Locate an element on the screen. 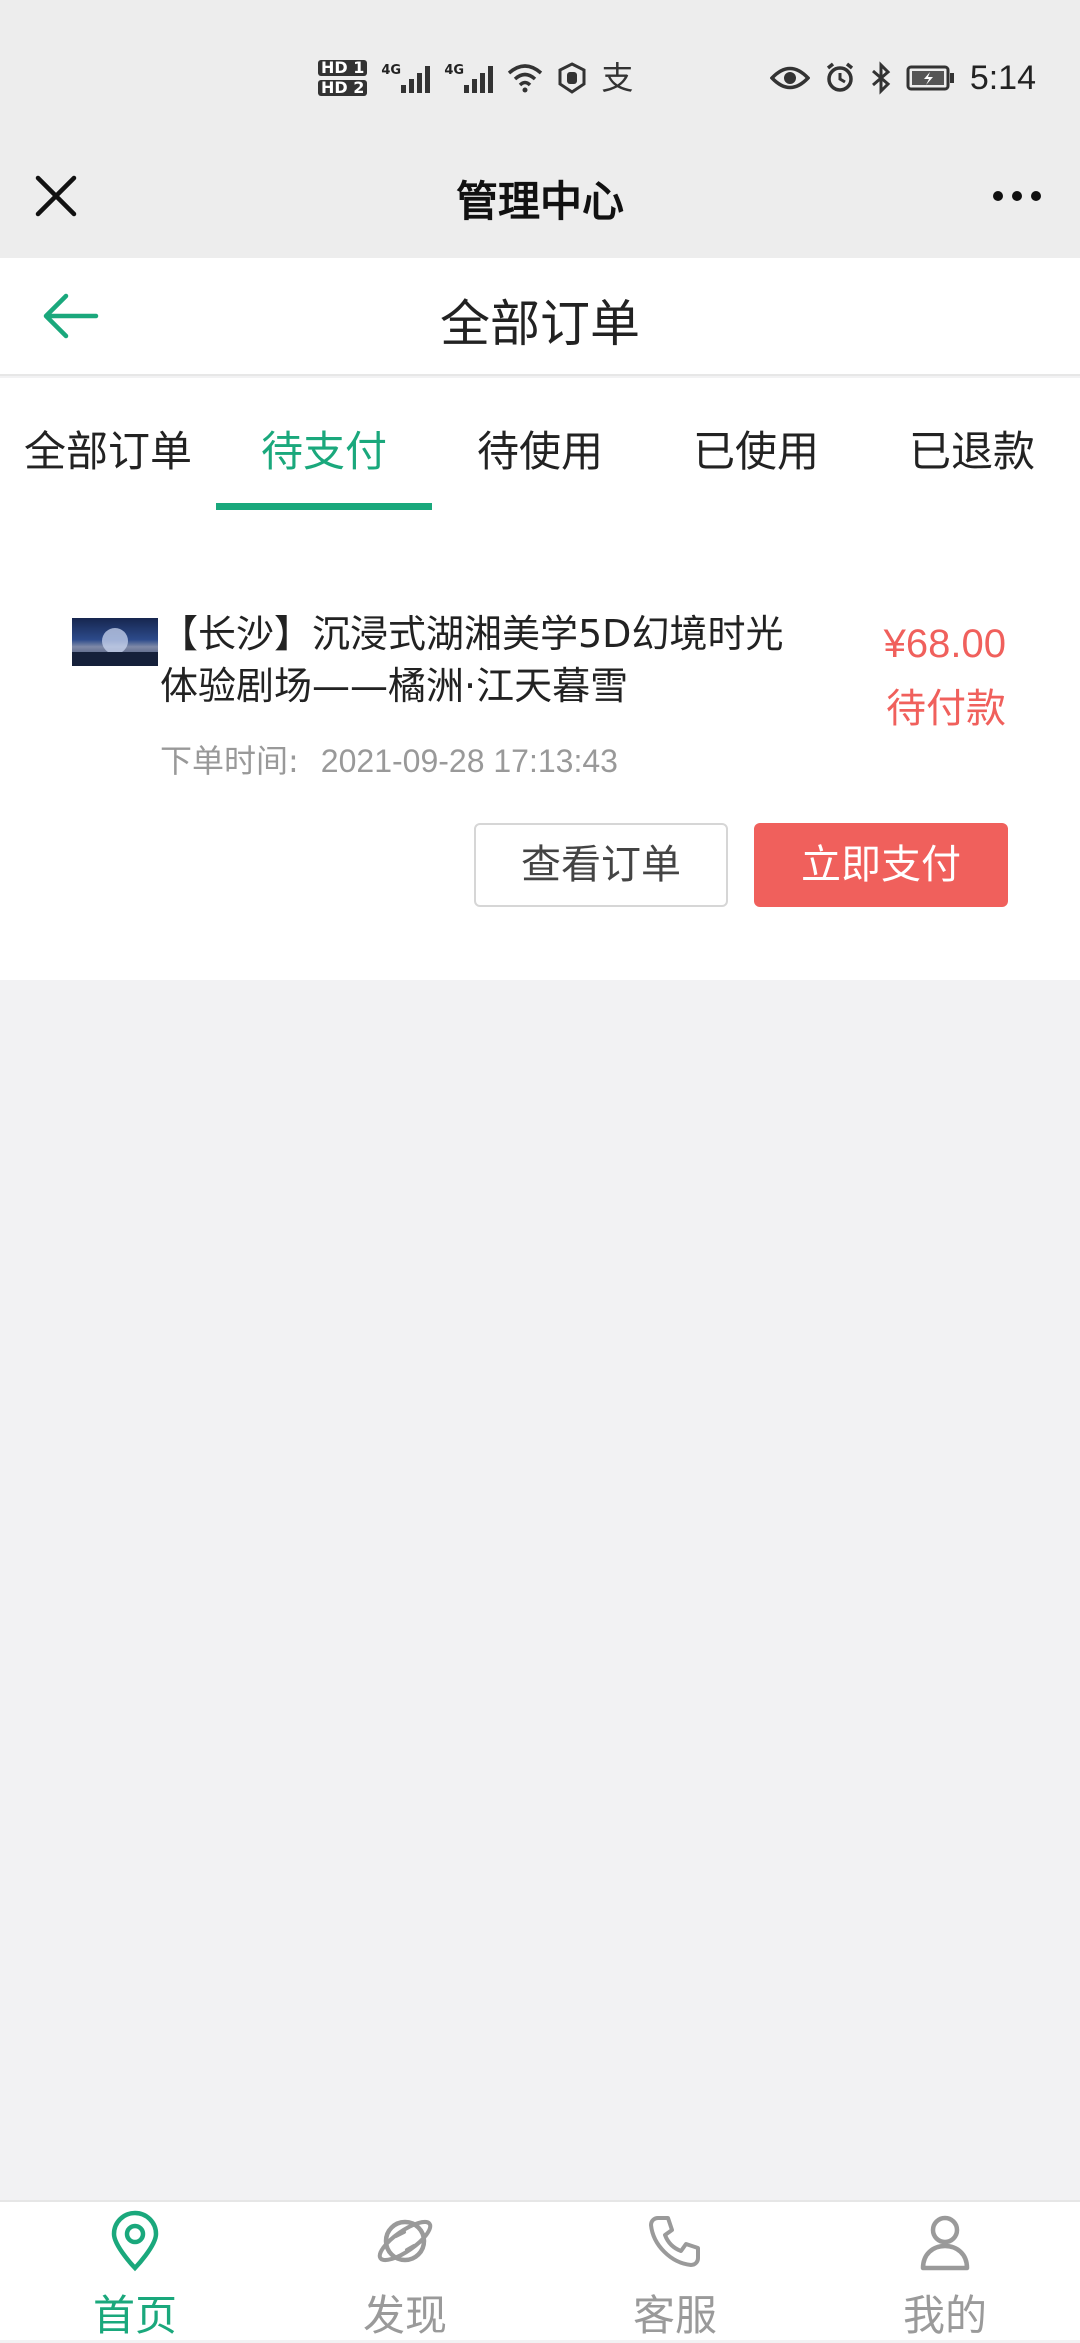  more-icon is located at coordinates (1017, 196).